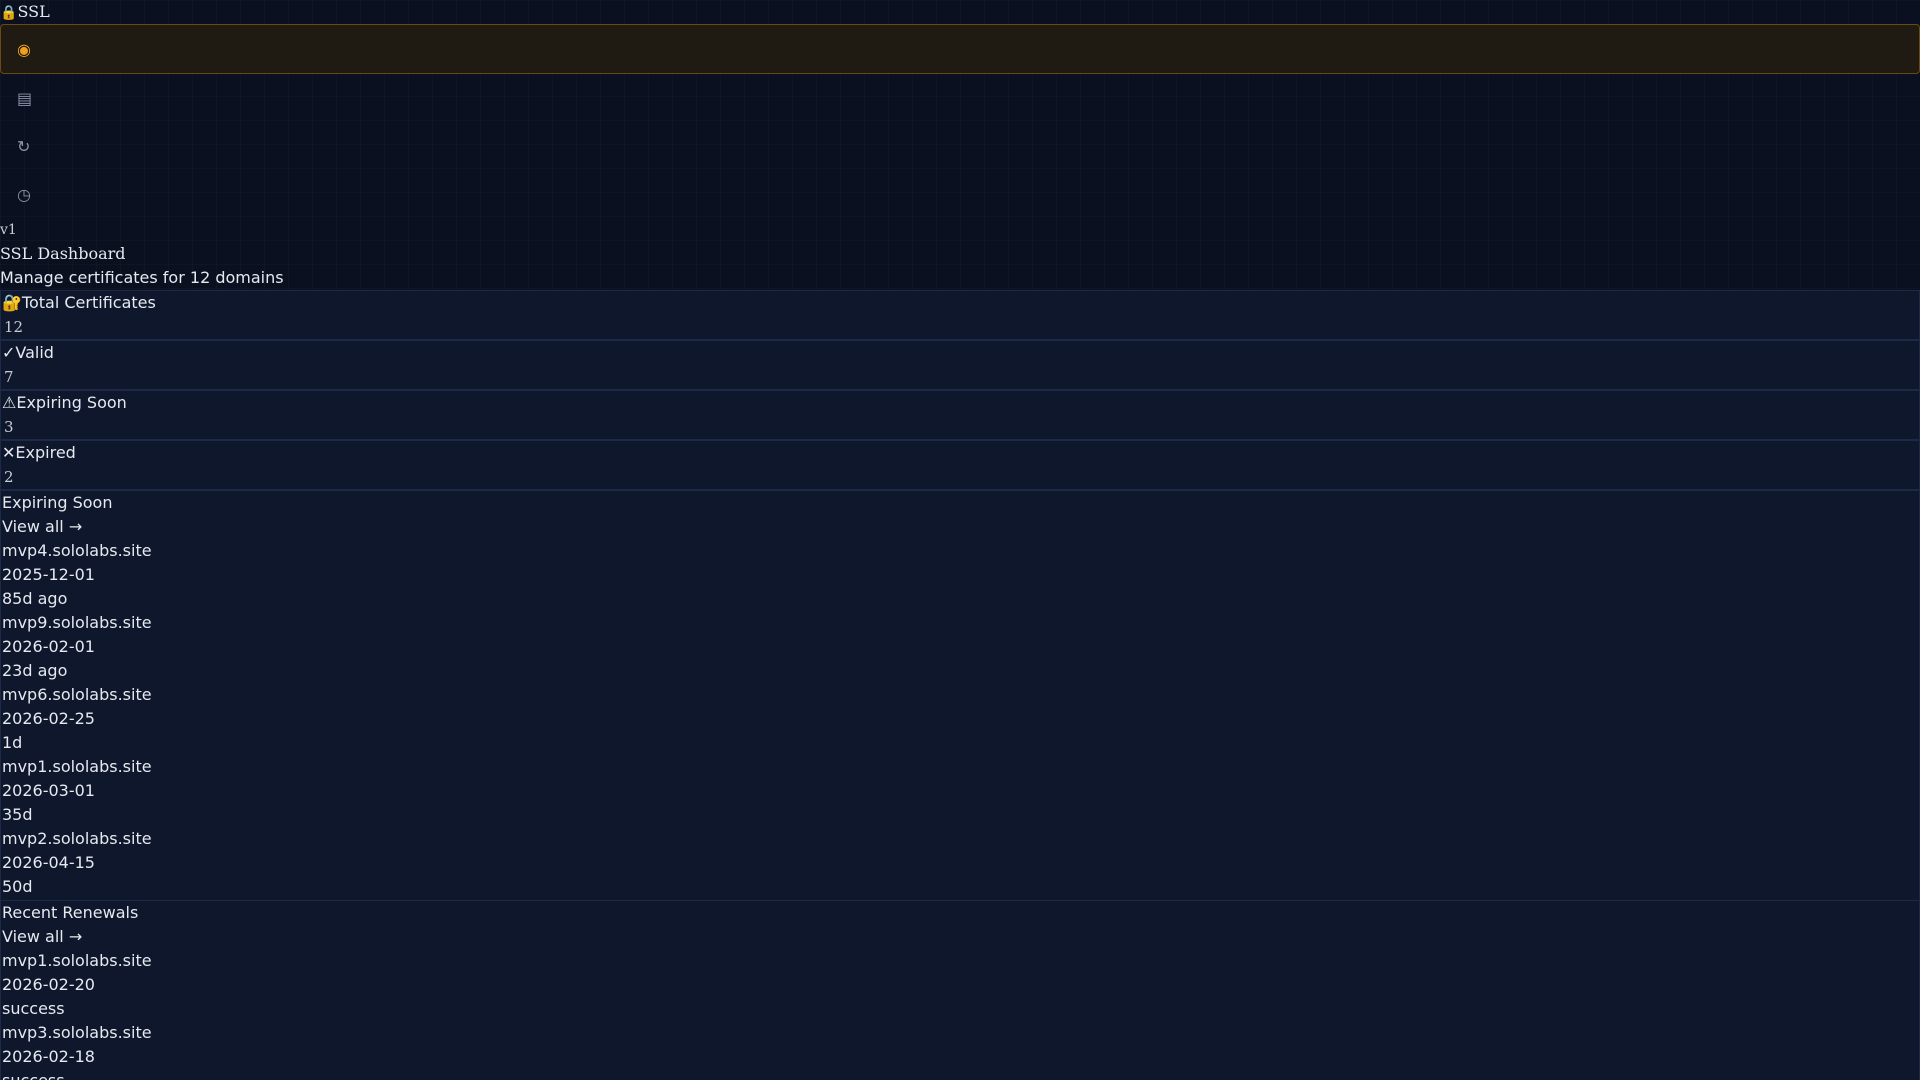 The image size is (1920, 1080). I want to click on x-icon: ✕, so click(9, 452).